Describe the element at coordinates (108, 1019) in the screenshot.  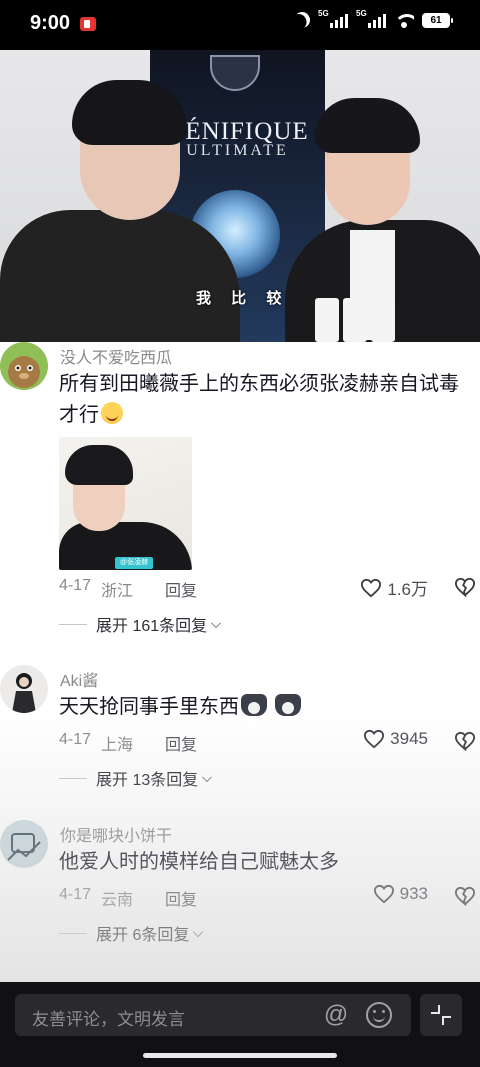
I see `comment-input-placeholder: 友善评论，文明发言` at that location.